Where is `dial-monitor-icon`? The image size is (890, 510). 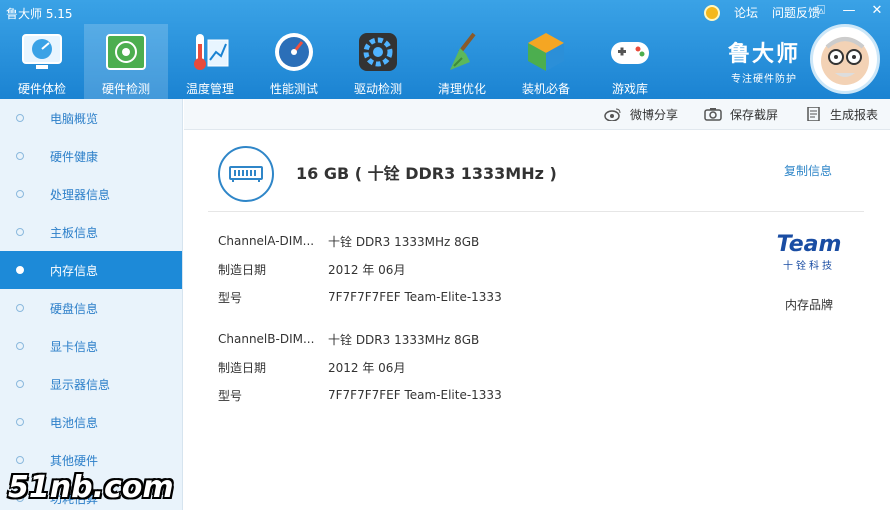
dial-monitor-icon is located at coordinates (42, 52).